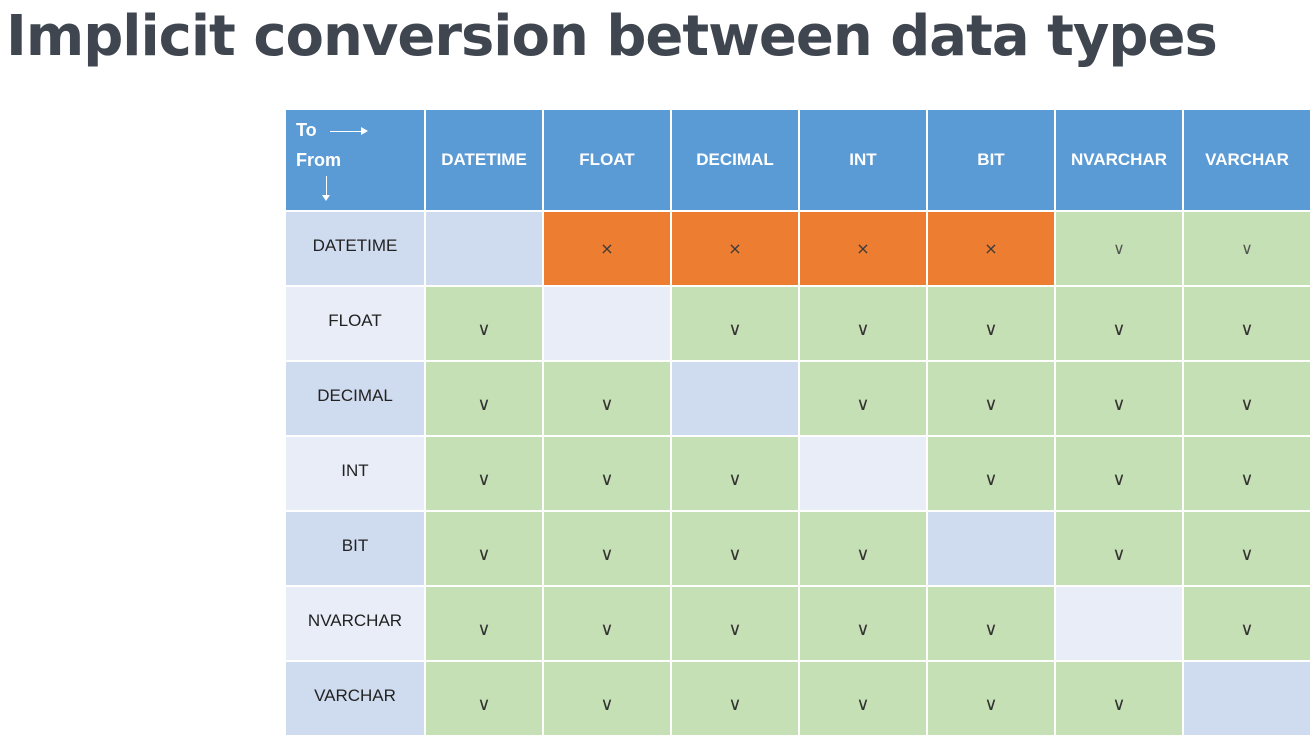 The image size is (1316, 737). Describe the element at coordinates (318, 160) in the screenshot. I see `from-label: From` at that location.